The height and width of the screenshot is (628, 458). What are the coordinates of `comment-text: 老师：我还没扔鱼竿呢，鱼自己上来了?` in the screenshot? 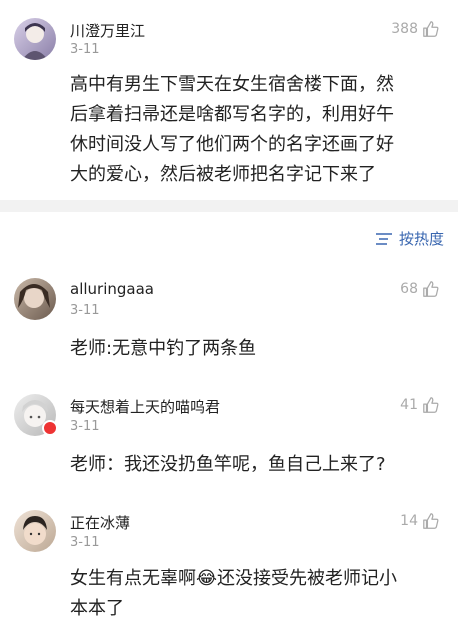 It's located at (260, 465).